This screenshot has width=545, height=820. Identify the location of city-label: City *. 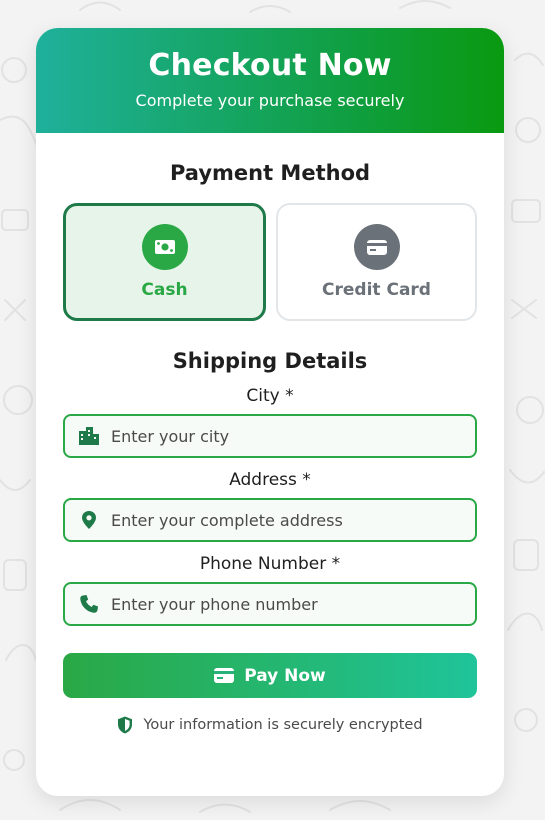
(270, 396).